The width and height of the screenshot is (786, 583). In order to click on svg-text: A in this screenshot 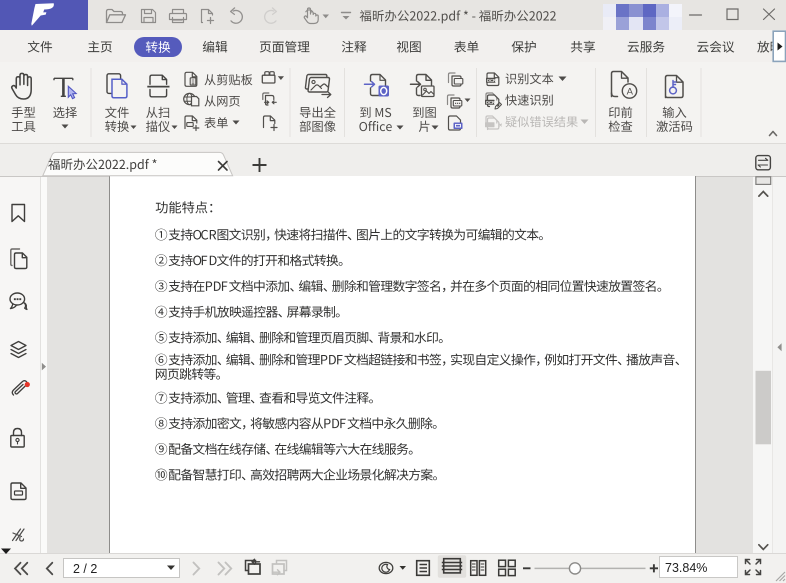, I will do `click(630, 92)`.